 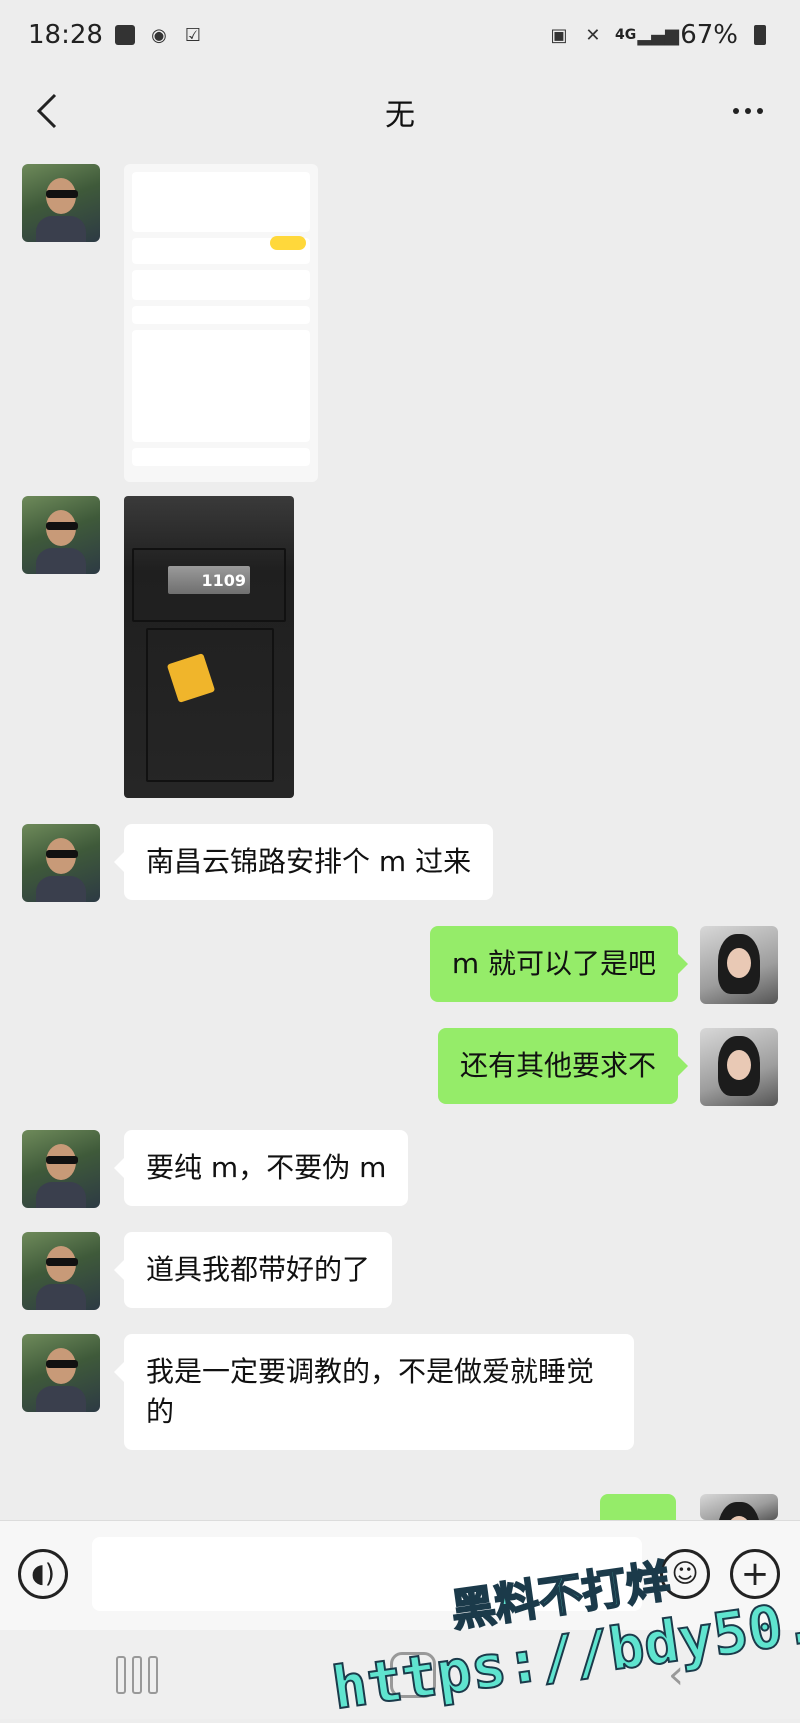 I want to click on input-bar: ◖) ☺ +, so click(x=400, y=1575).